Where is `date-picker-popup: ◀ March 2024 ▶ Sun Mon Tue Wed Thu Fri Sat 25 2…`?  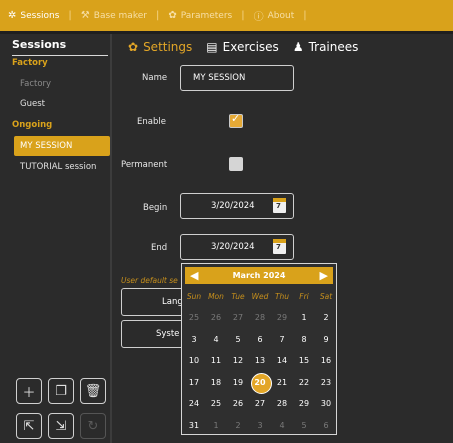
date-picker-popup: ◀ March 2024 ▶ Sun Mon Tue Wed Thu Fri Sat 25 2… is located at coordinates (259, 349).